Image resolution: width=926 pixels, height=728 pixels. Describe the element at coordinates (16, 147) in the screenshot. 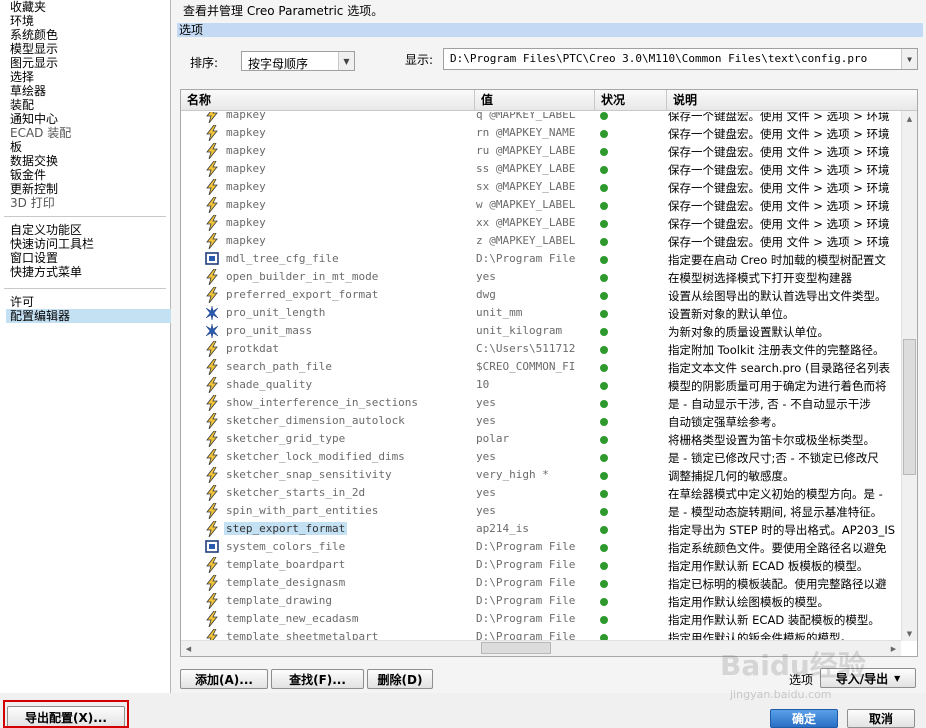

I see `sidebar-item: 板` at that location.